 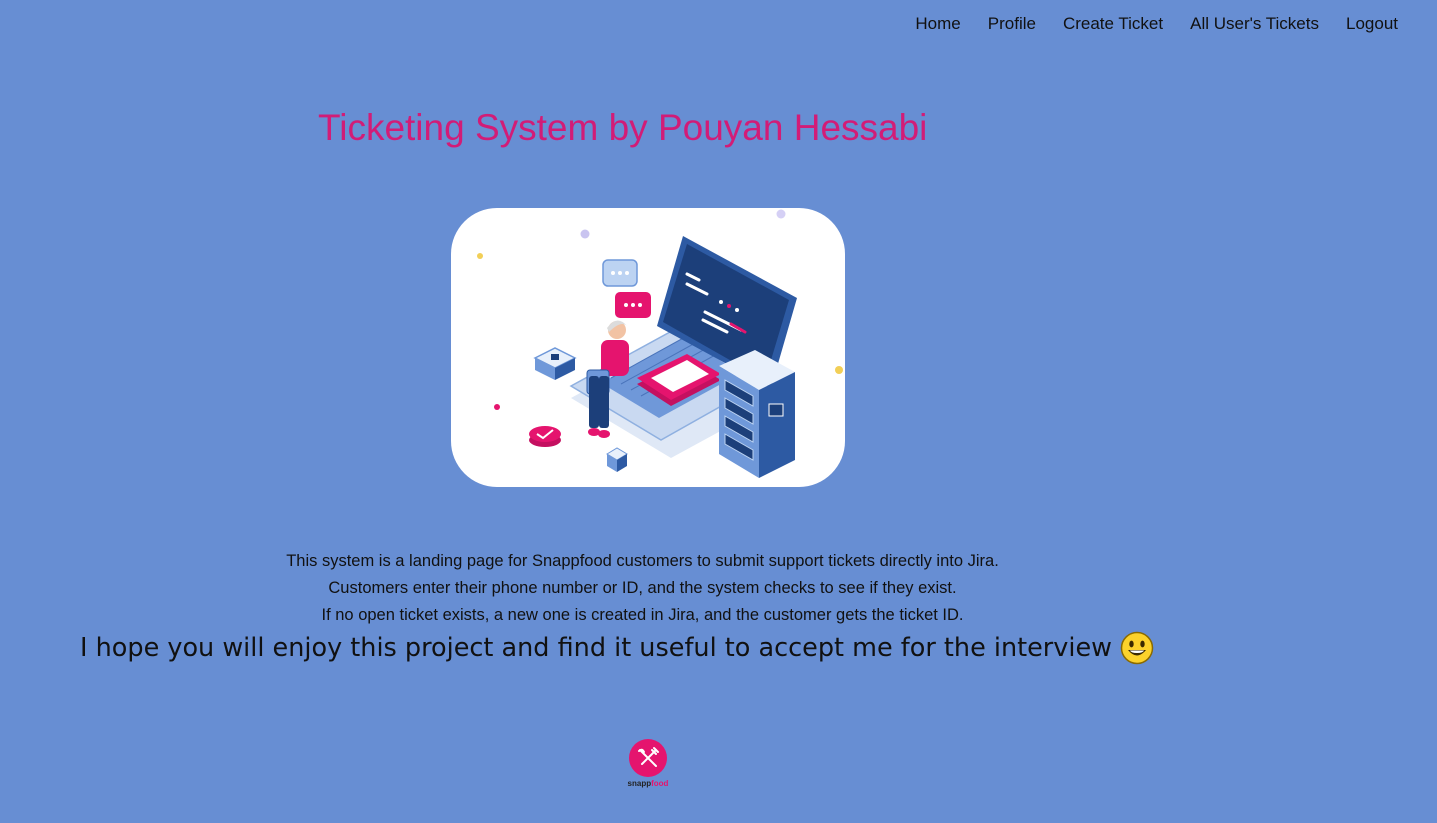 What do you see at coordinates (623, 127) in the screenshot?
I see `page-title: Ticketing System by Pouyan Hessabi` at bounding box center [623, 127].